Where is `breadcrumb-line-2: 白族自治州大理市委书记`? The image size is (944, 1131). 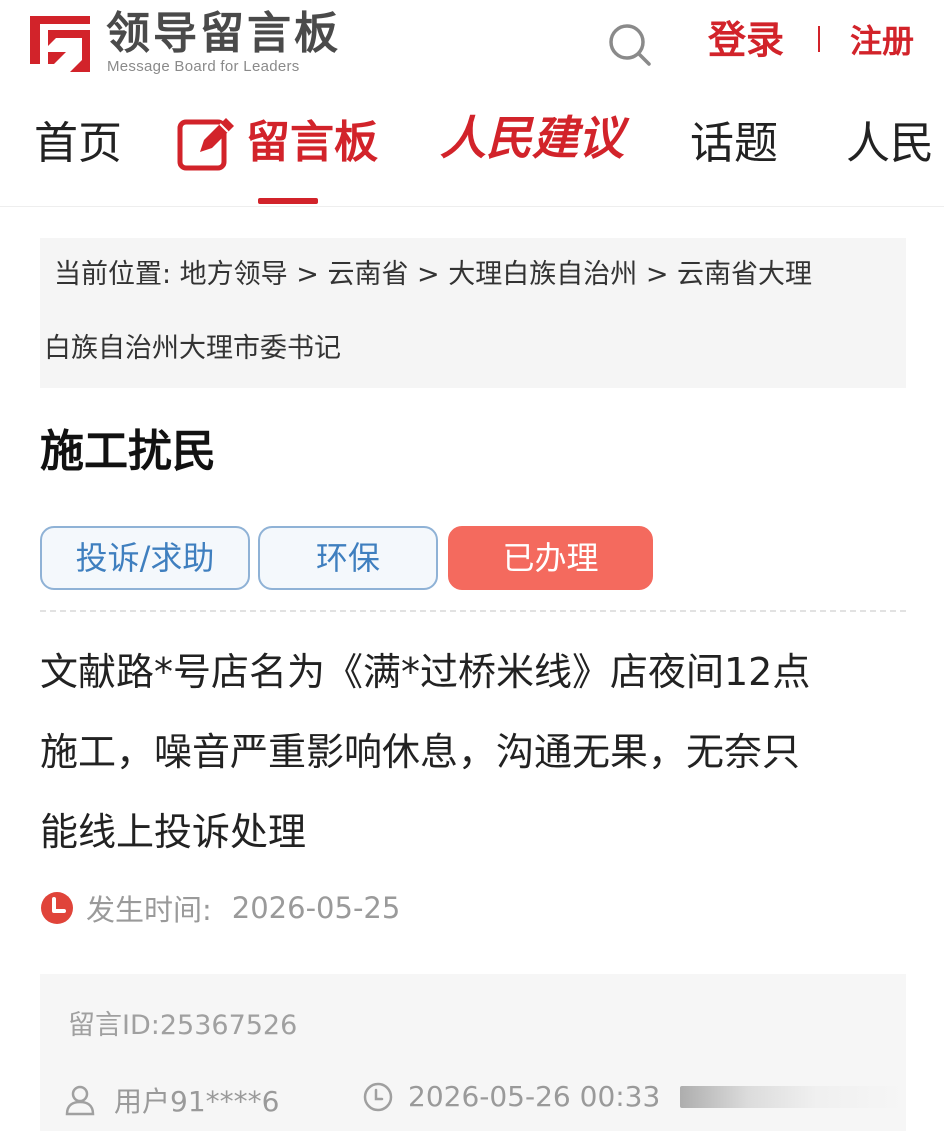
breadcrumb-line-2: 白族自治州大理市委书记 is located at coordinates (192, 349).